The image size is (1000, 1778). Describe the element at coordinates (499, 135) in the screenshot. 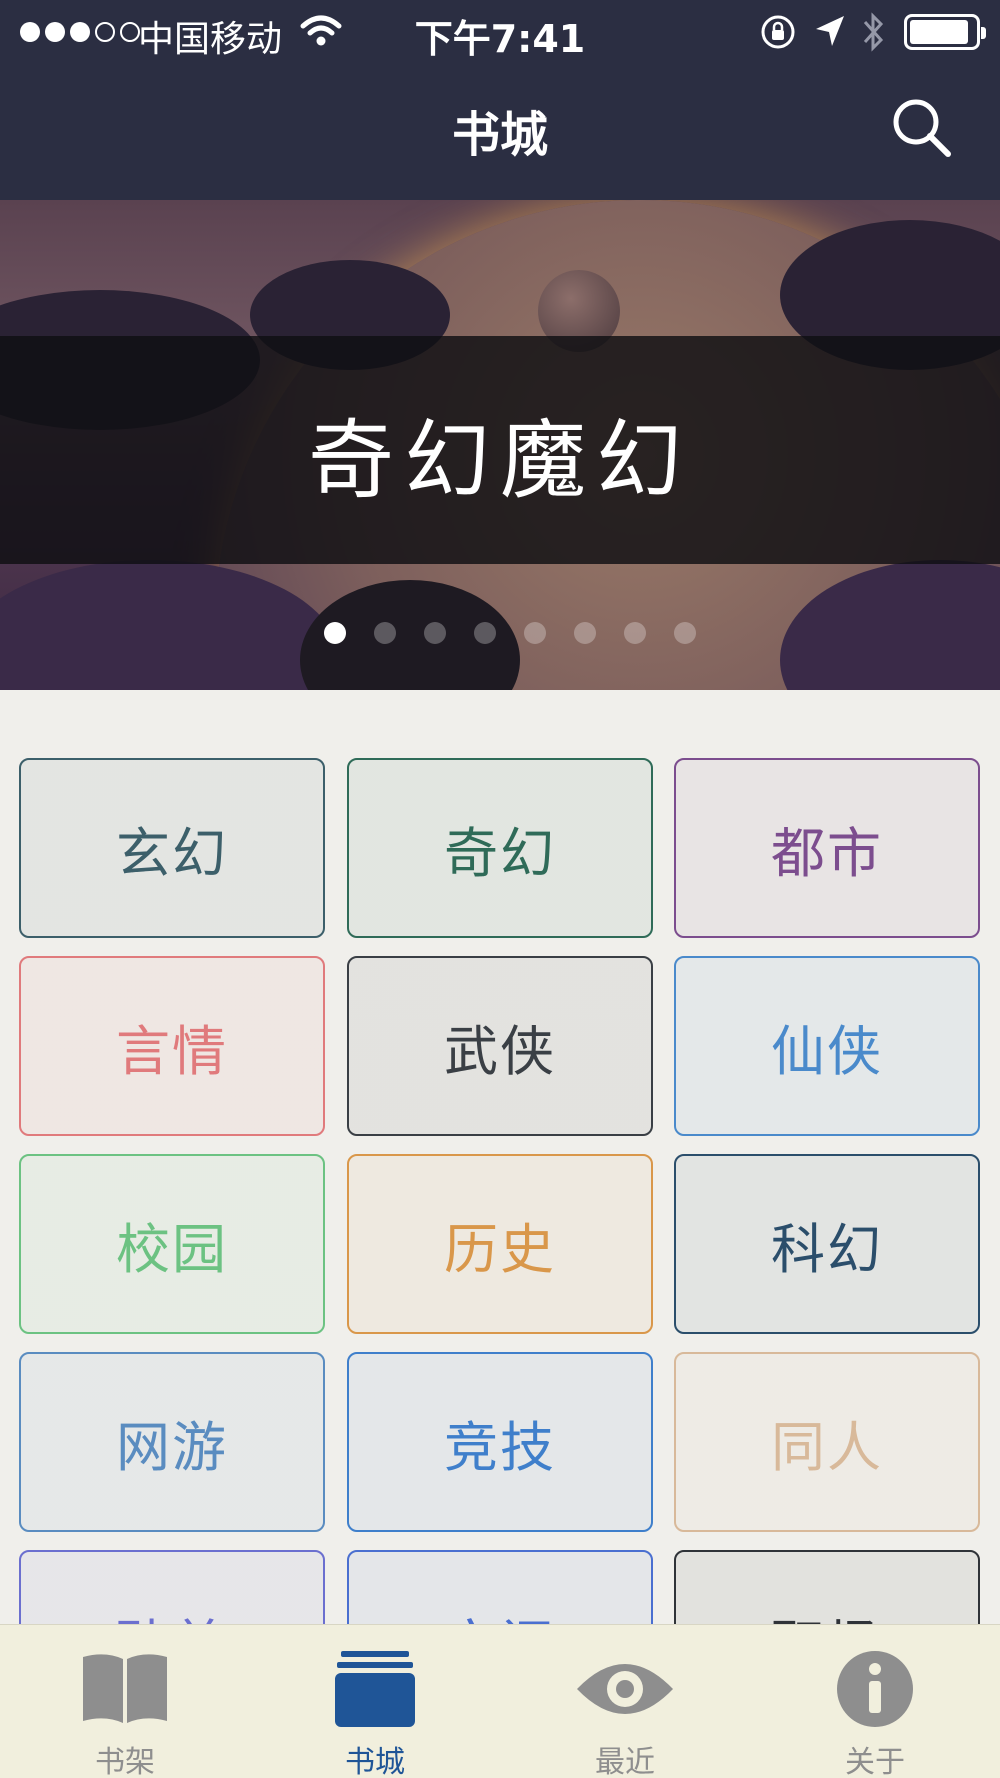

I see `page-title: 书城` at that location.